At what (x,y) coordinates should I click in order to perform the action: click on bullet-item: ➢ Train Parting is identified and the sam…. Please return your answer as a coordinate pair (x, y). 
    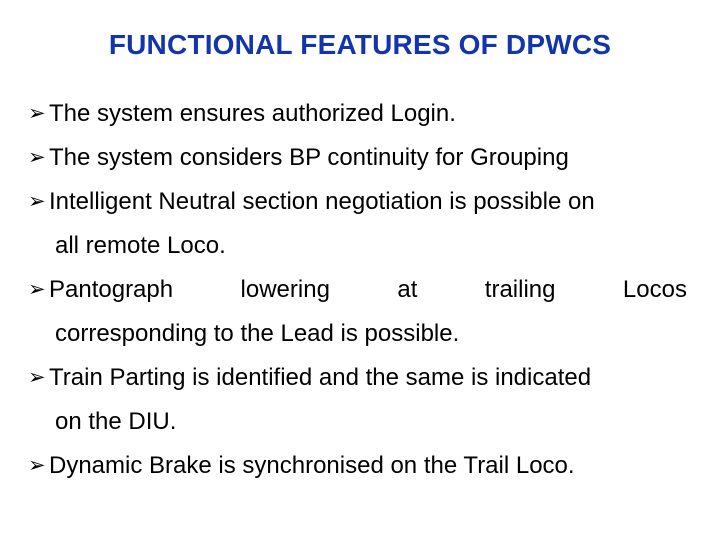
    Looking at the image, I should click on (358, 400).